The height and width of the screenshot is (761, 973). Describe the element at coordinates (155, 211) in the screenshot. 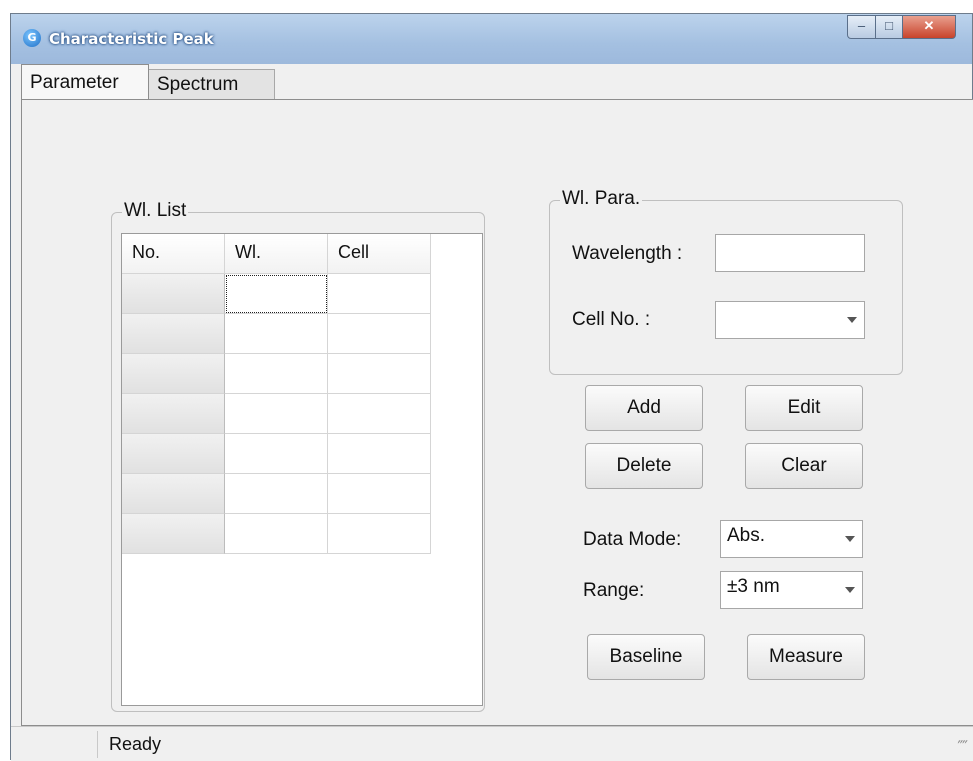

I see `wl-list-title: Wl. List` at that location.